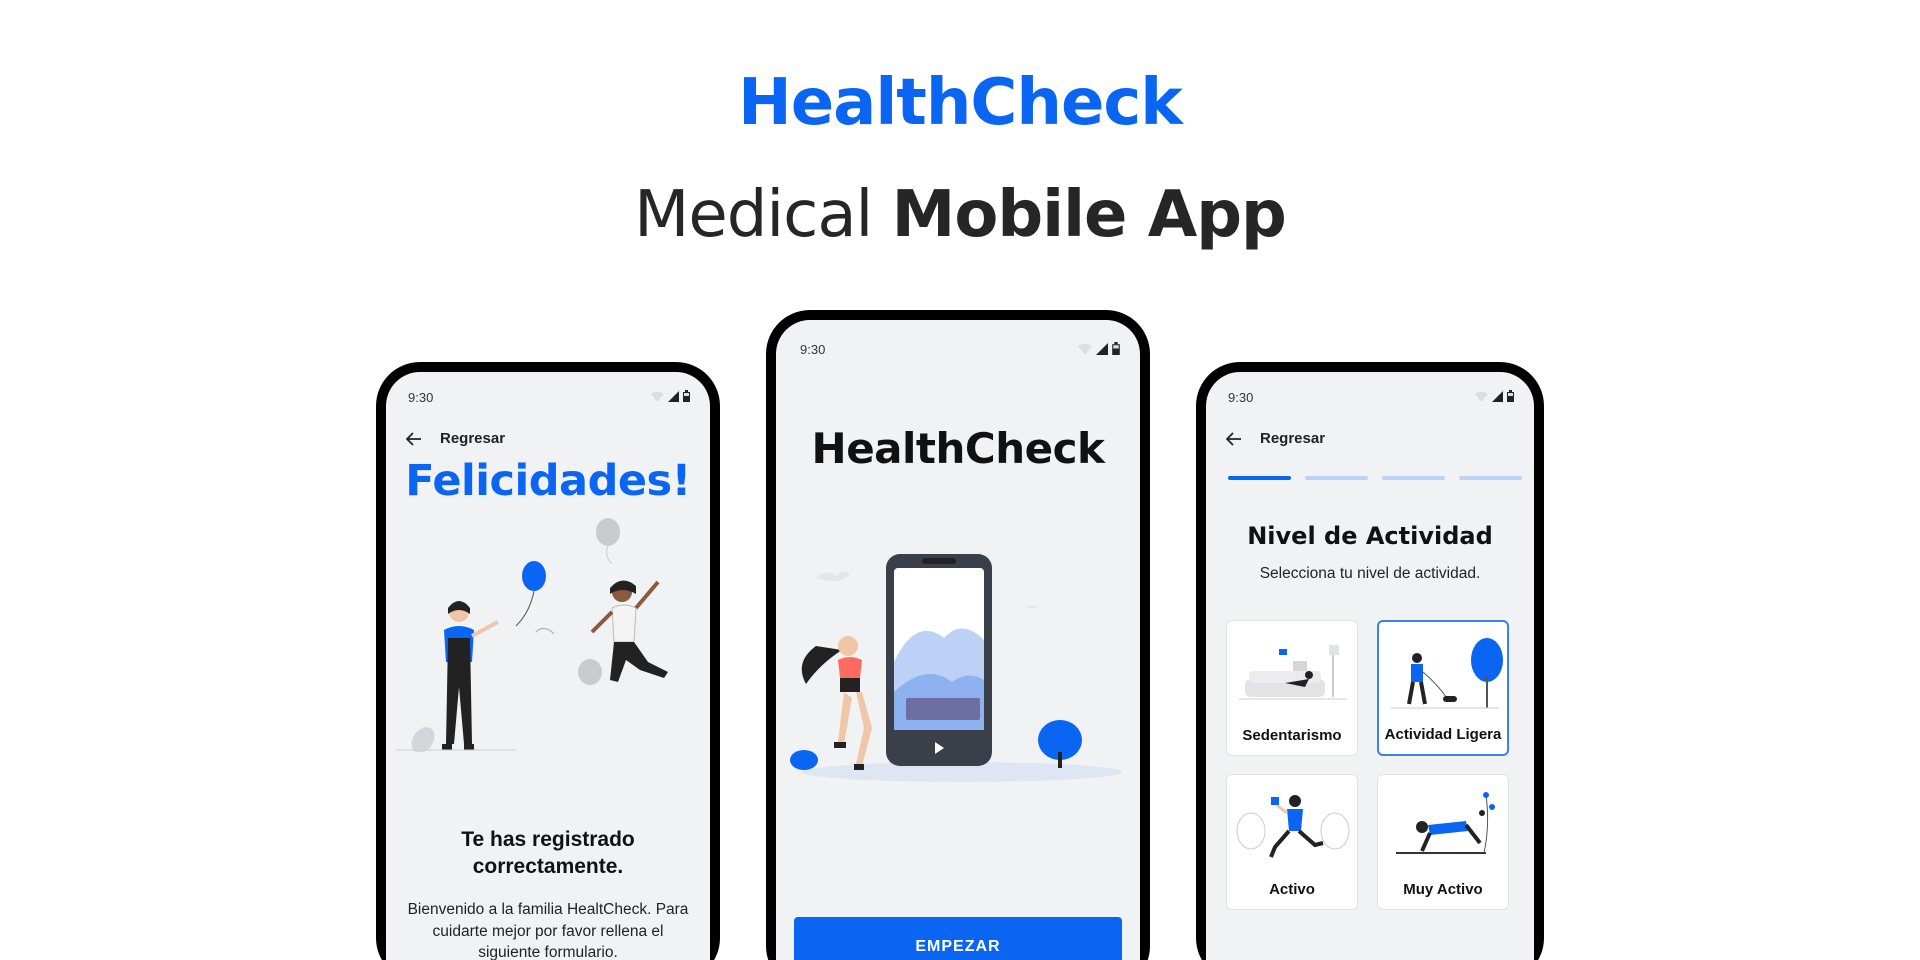  I want to click on option-card-sedentarismo: Sedentarismo, so click(1292, 688).